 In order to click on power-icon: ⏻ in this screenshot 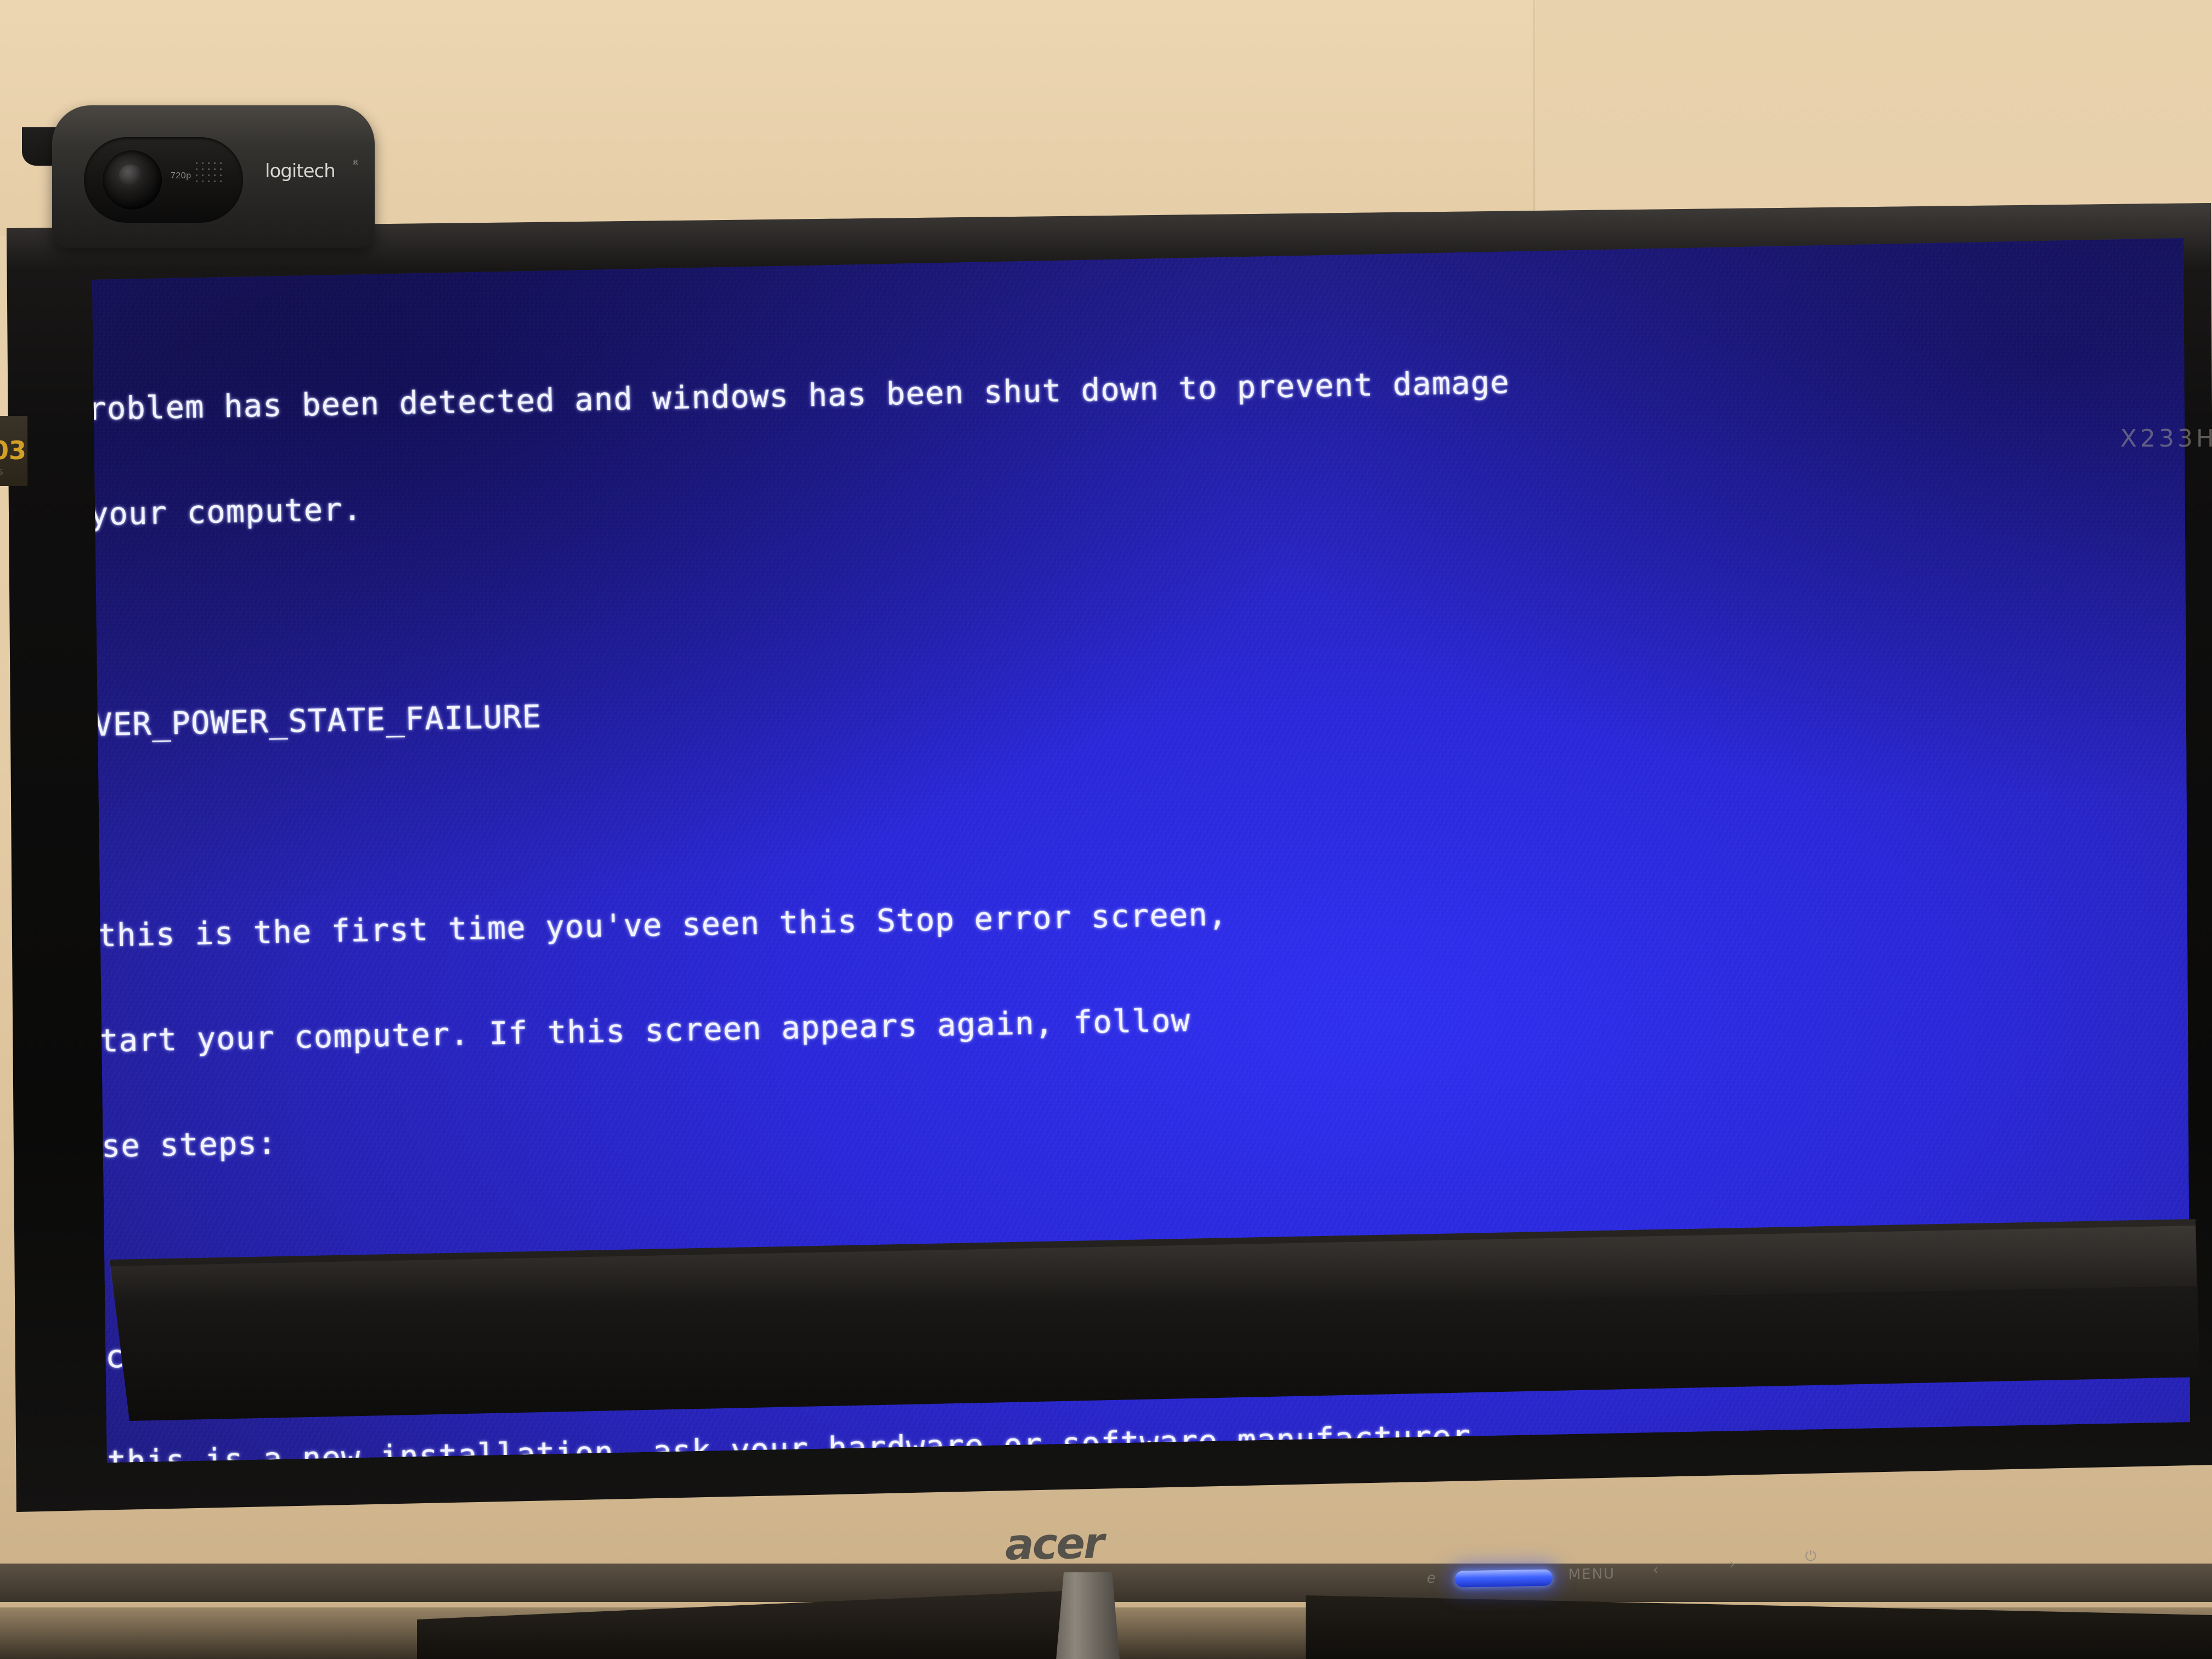, I will do `click(1812, 1556)`.